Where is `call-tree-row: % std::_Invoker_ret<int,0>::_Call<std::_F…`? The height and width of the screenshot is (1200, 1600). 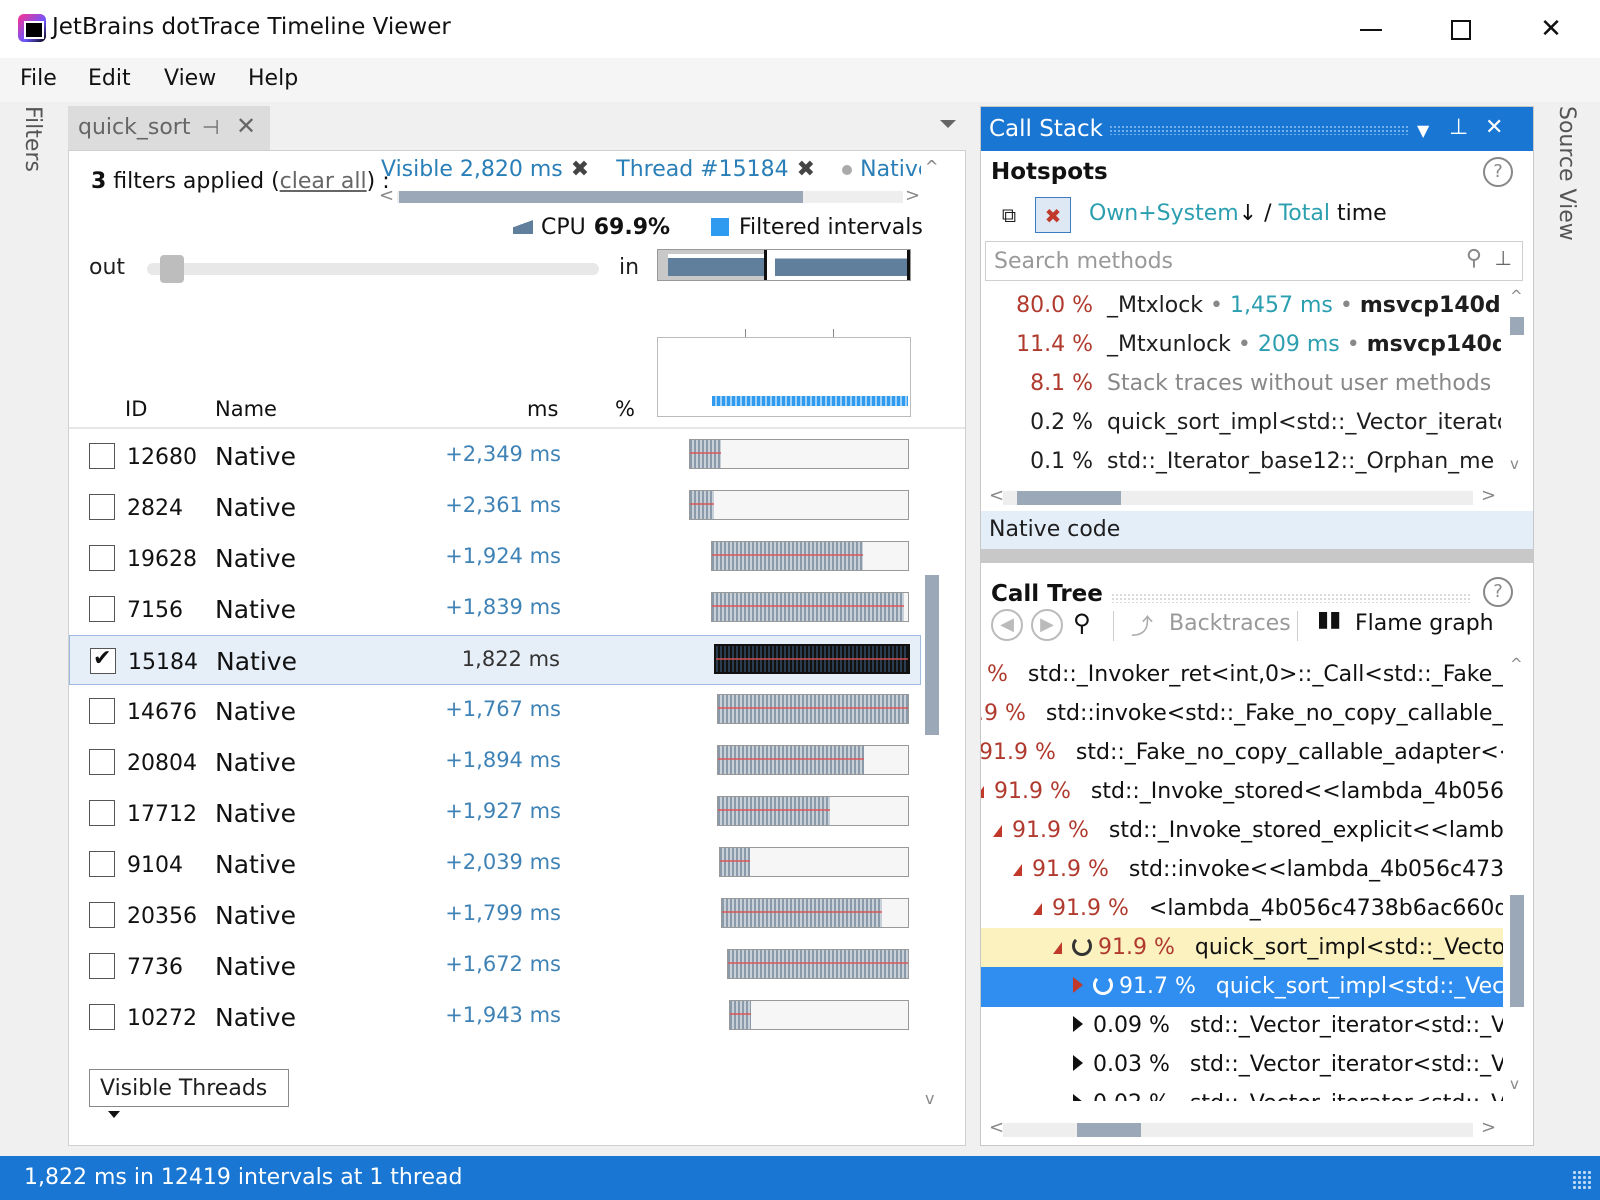
call-tree-row: % std::_Invoker_ret<int,0>::_Call<std::_F… is located at coordinates (1242, 675).